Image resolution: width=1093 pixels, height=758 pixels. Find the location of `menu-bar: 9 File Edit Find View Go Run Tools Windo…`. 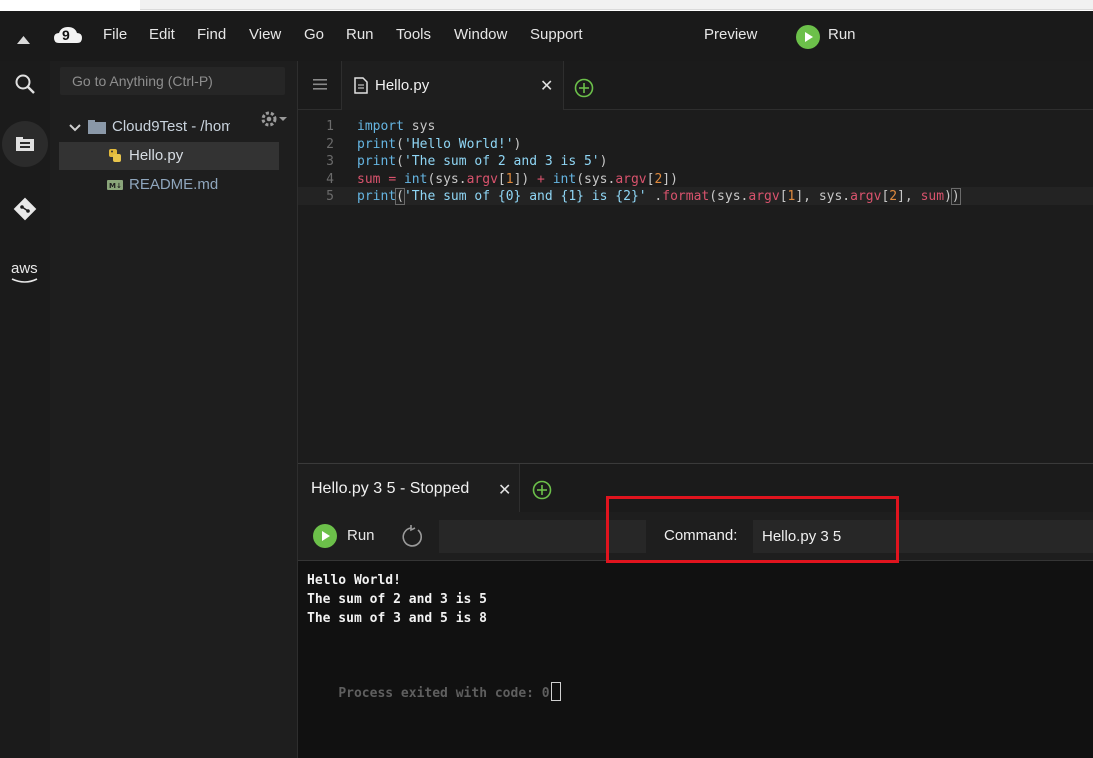

menu-bar: 9 File Edit Find View Go Run Tools Windo… is located at coordinates (546, 36).